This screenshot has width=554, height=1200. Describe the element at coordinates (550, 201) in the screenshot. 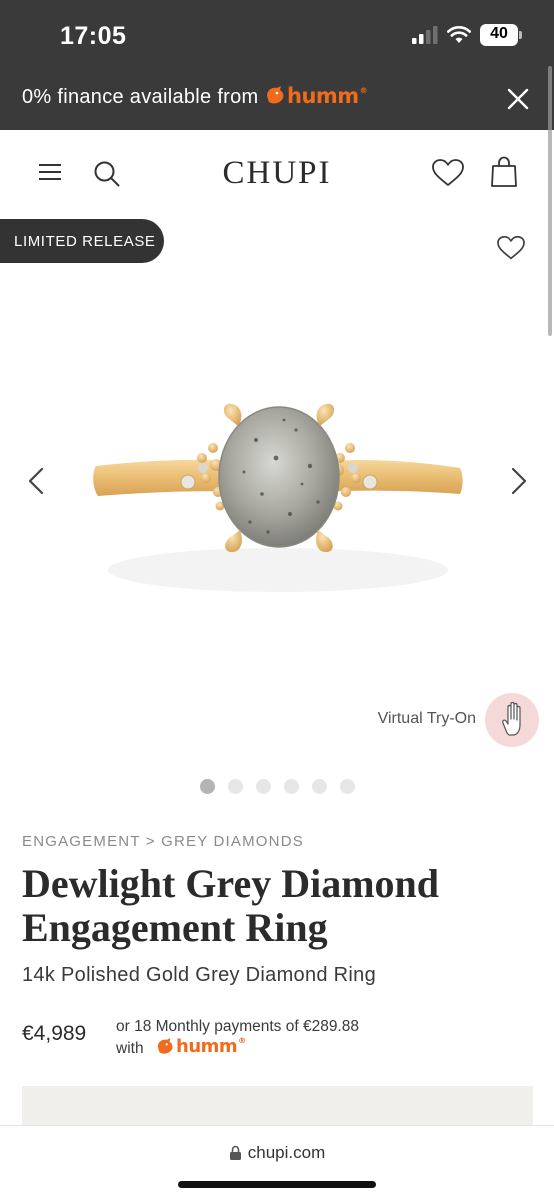

I see `scrollbar` at that location.